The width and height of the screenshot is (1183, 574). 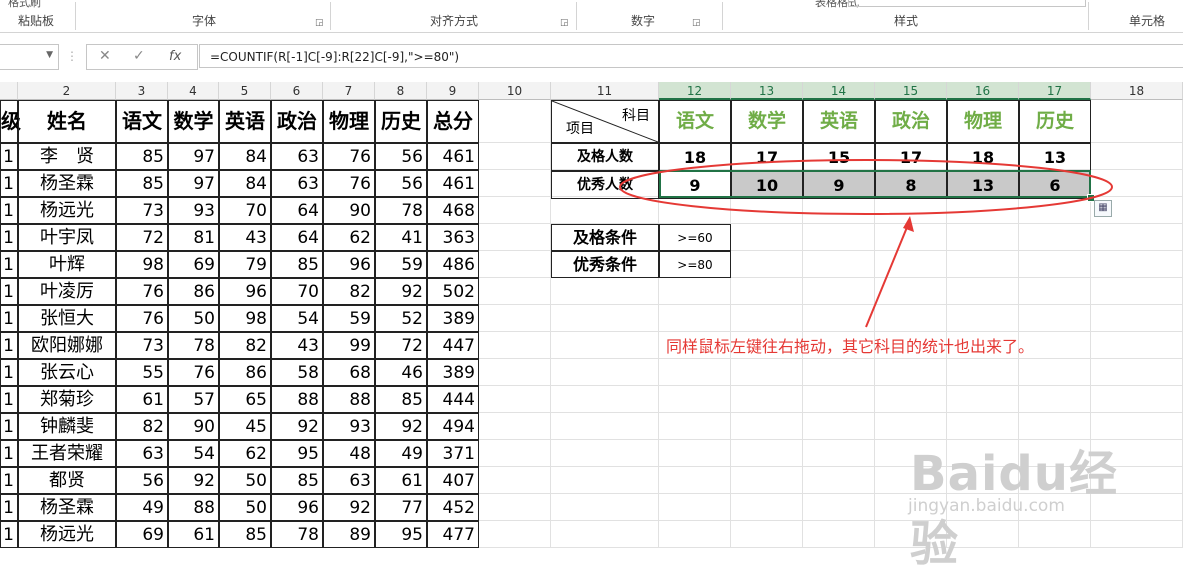 I want to click on baidu-watermark: Baidu经验 jingyan.baidu.com, so click(x=1015, y=495).